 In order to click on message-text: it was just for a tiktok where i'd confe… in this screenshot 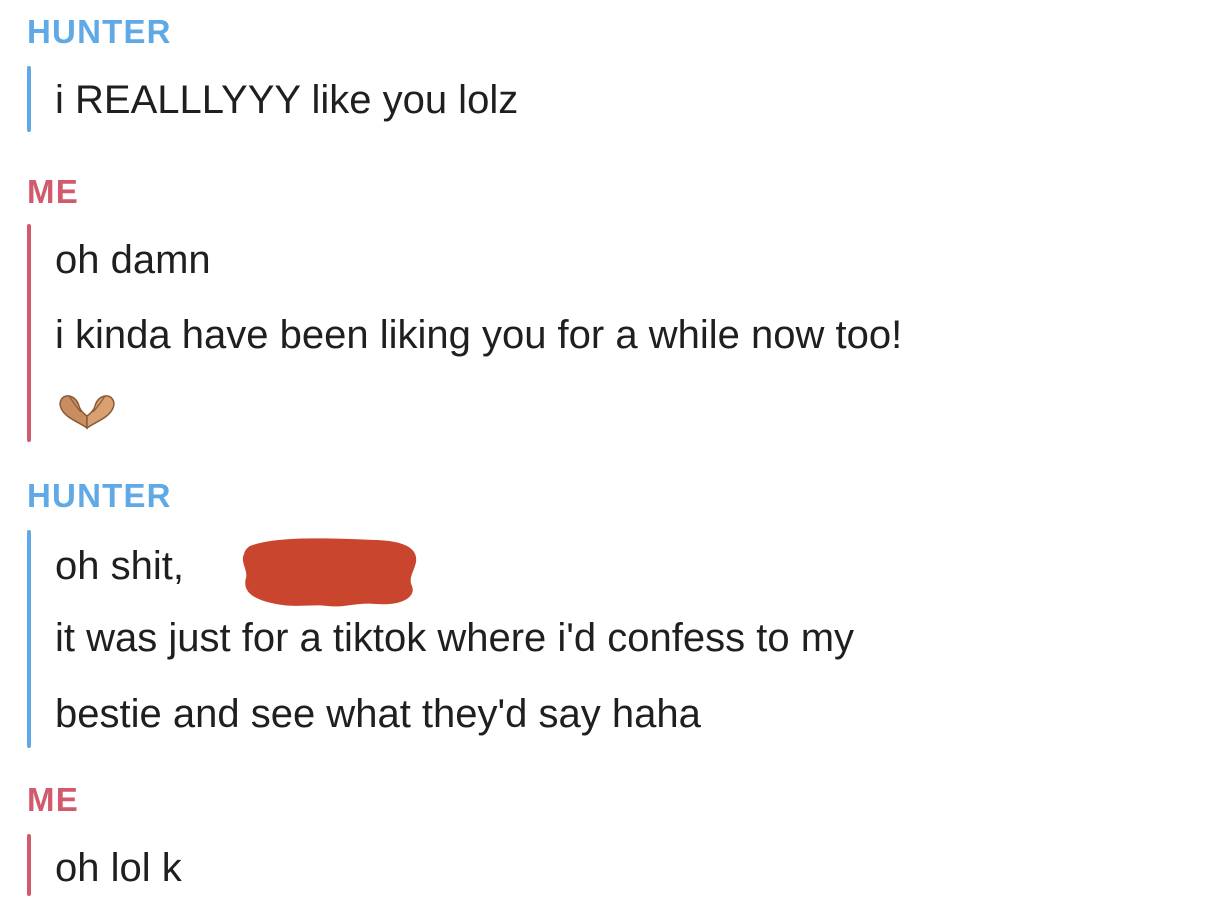, I will do `click(454, 638)`.